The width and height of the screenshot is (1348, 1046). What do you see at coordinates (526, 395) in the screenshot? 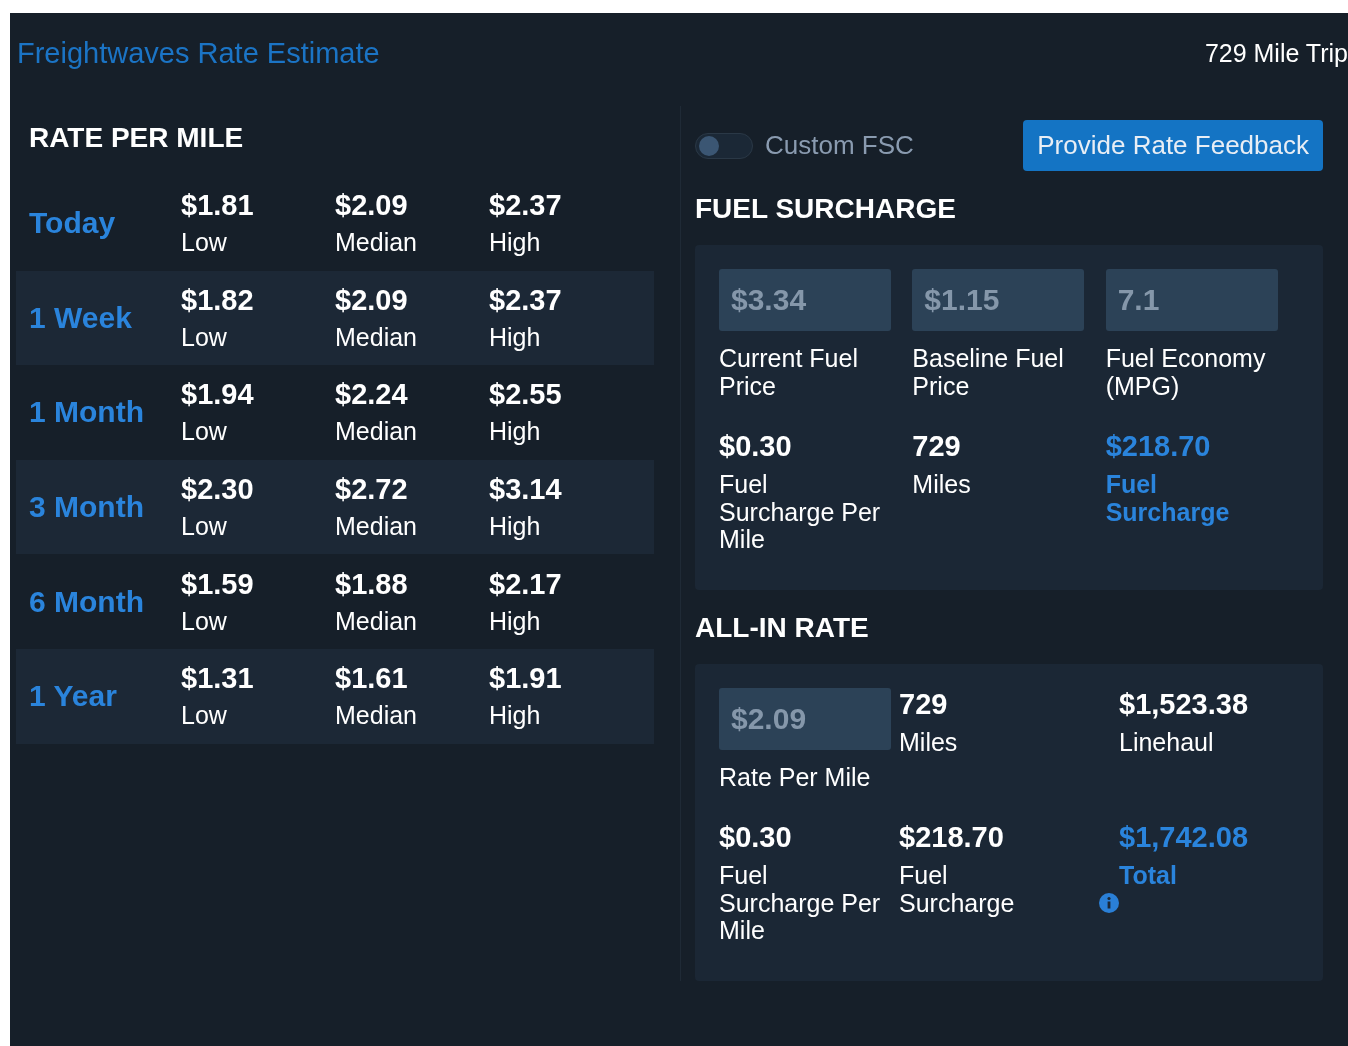
I see `high-rate: $2.55` at bounding box center [526, 395].